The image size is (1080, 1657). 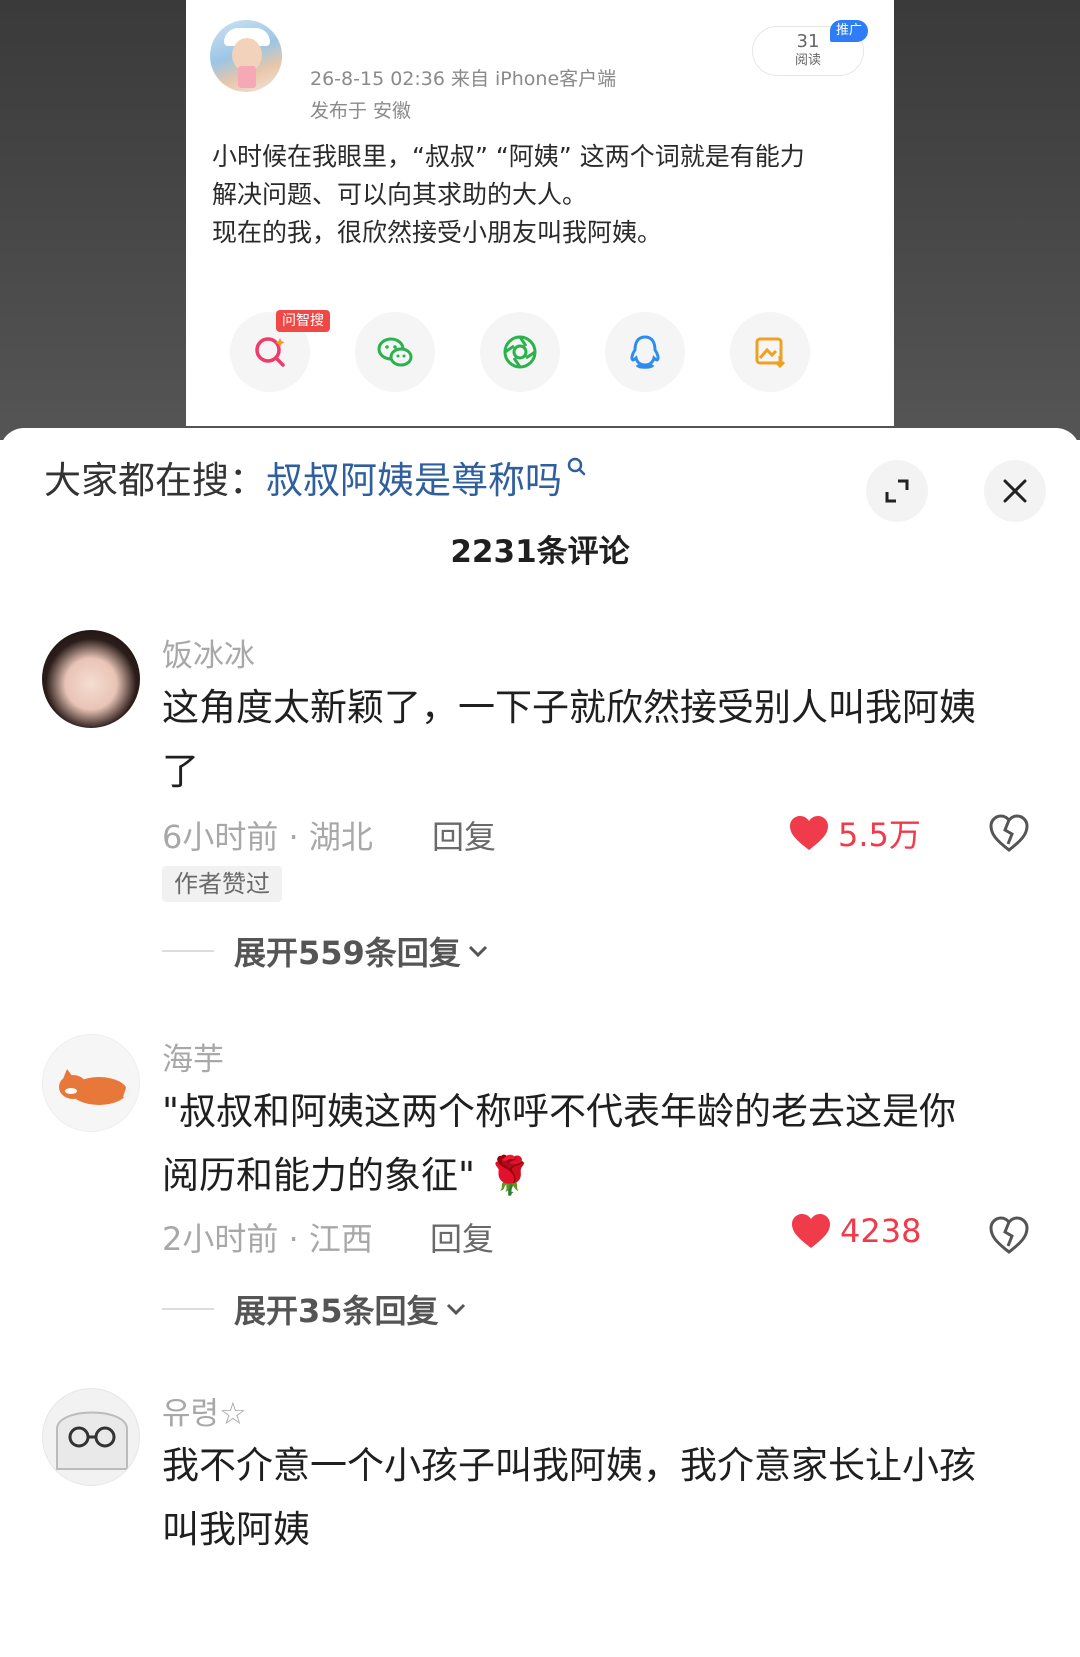 I want to click on comment-text-line: 这角度太新颖了，一下子就欣然接受别人叫我阿姨, so click(x=569, y=707).